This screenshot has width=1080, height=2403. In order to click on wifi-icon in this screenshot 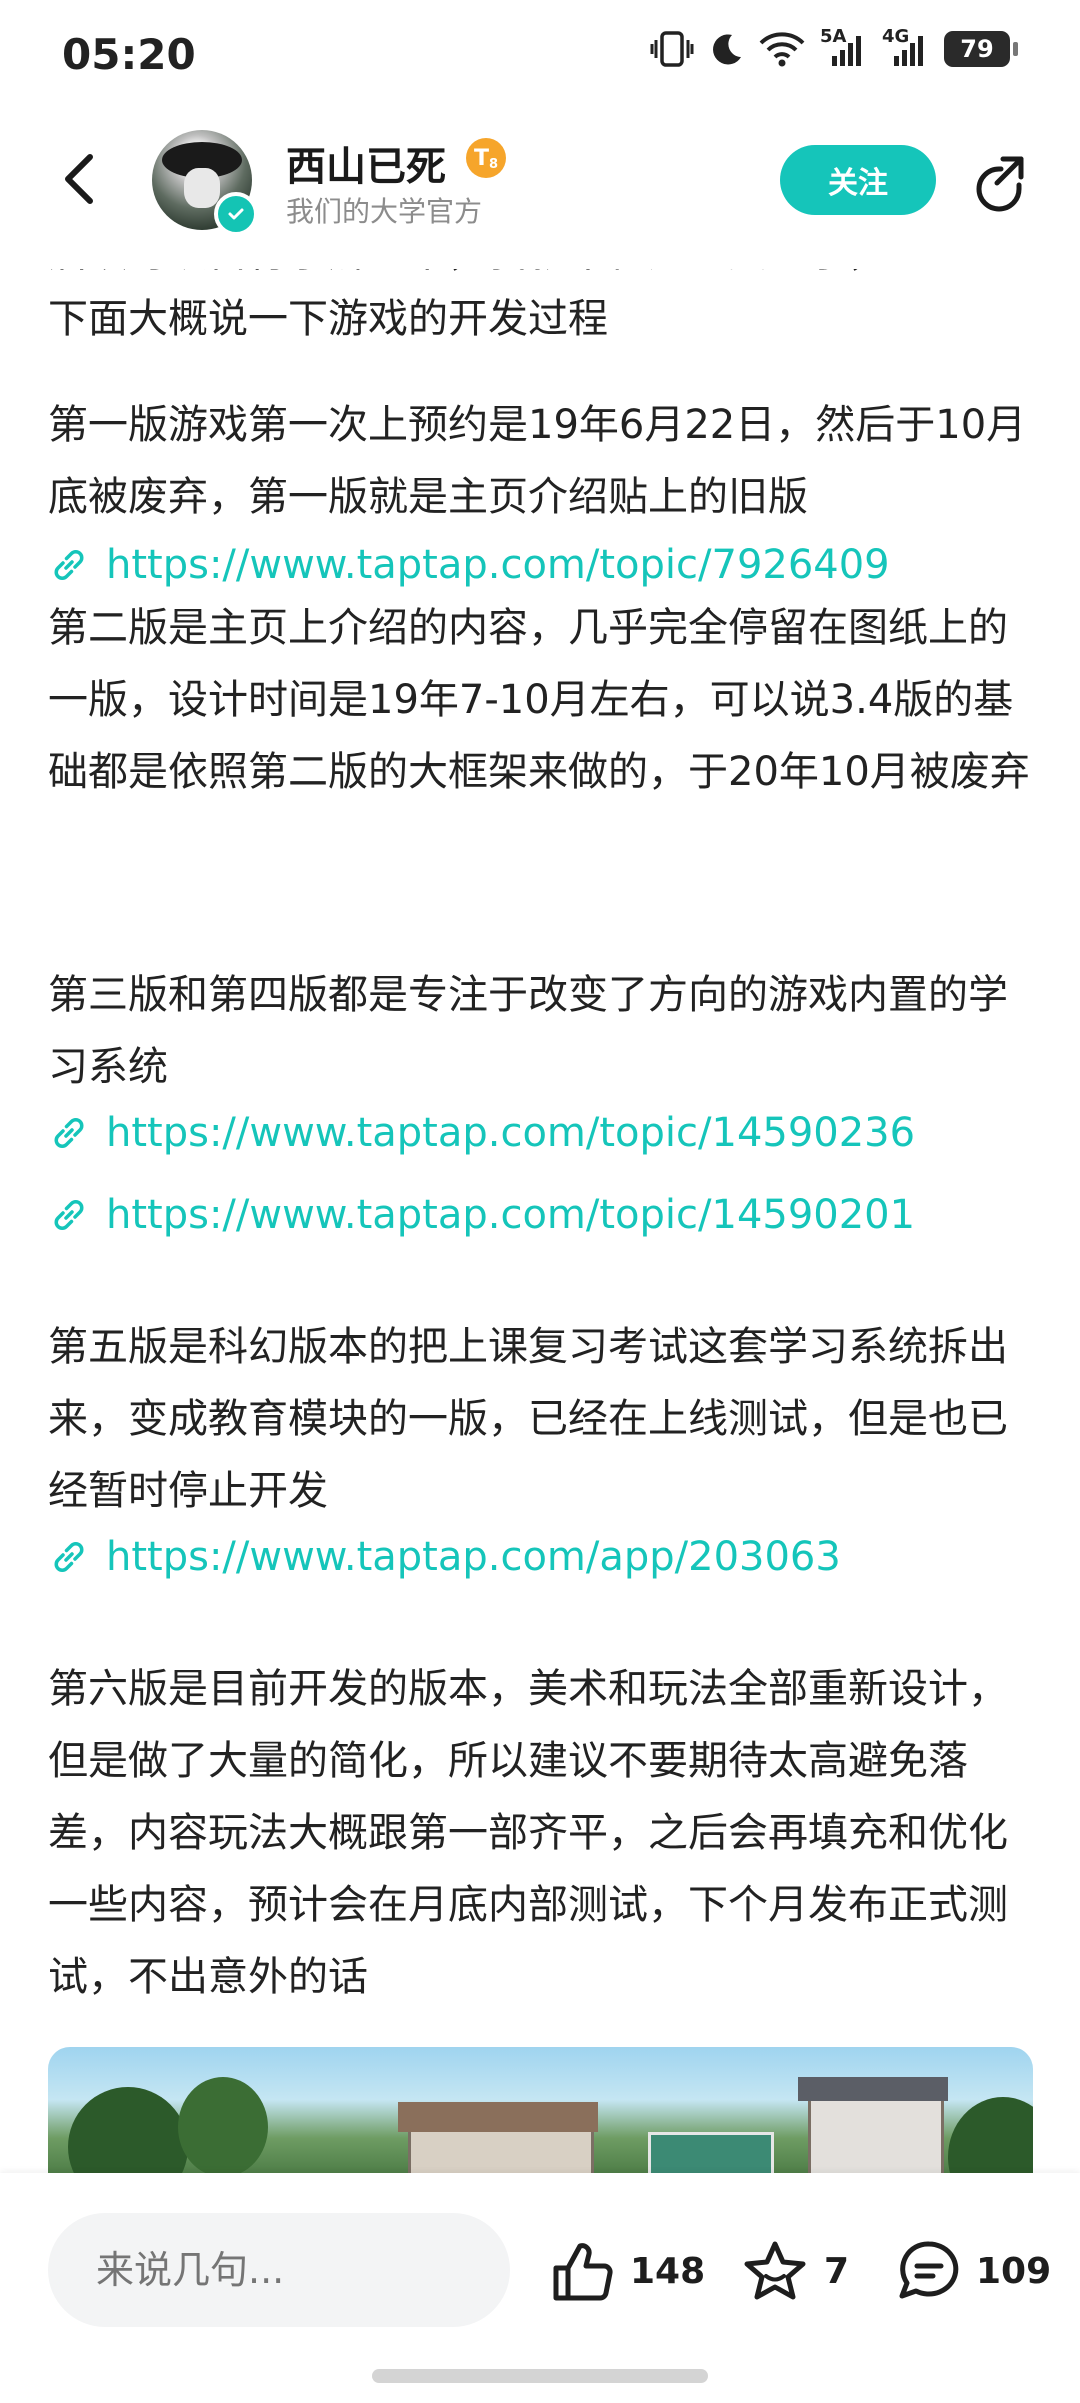, I will do `click(782, 49)`.